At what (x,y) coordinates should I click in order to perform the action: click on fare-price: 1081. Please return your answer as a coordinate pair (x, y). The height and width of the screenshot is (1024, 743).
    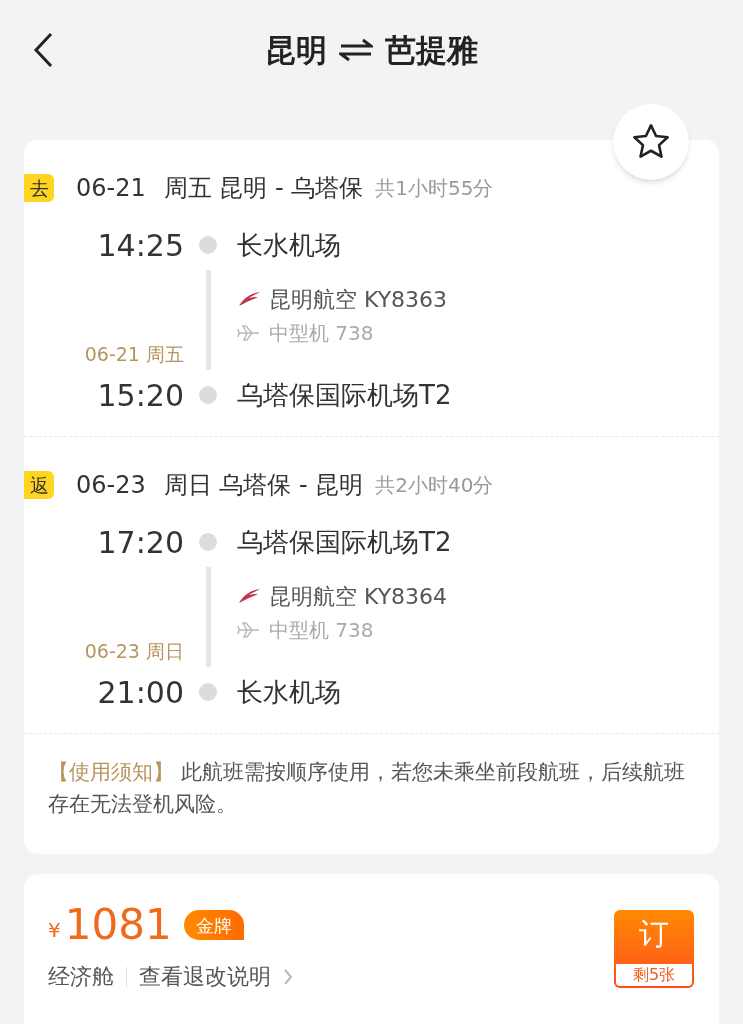
    Looking at the image, I should click on (118, 925).